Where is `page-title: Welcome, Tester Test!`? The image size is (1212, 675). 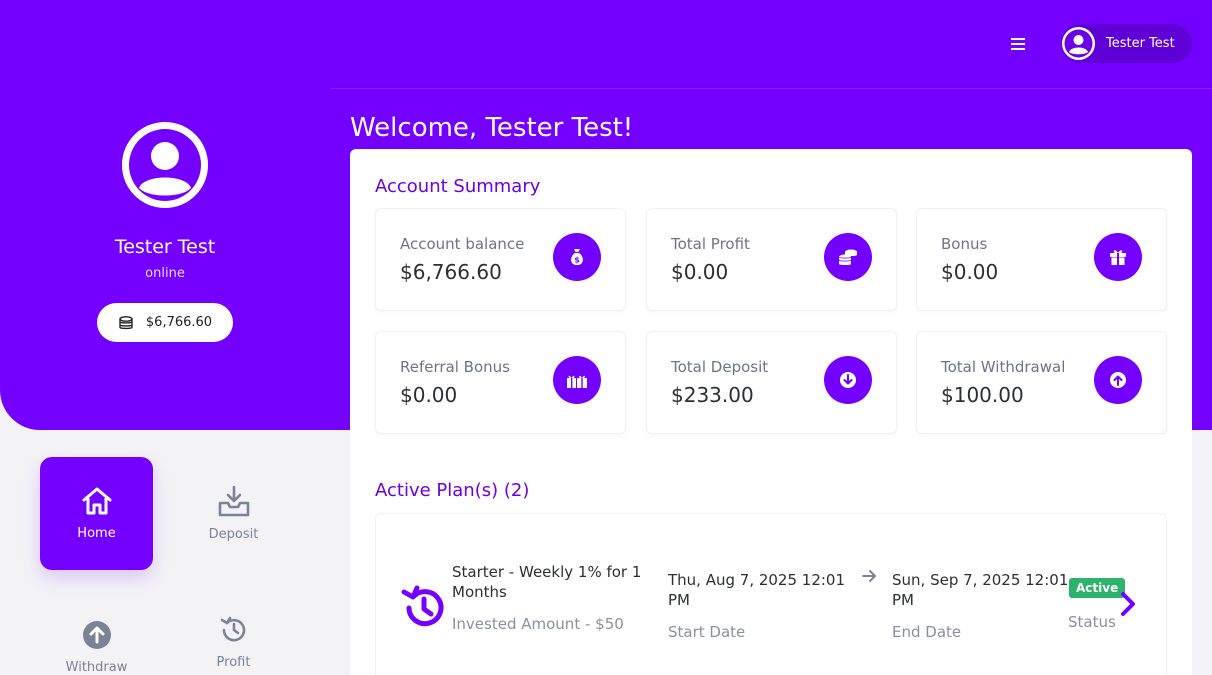
page-title: Welcome, Tester Test! is located at coordinates (492, 128).